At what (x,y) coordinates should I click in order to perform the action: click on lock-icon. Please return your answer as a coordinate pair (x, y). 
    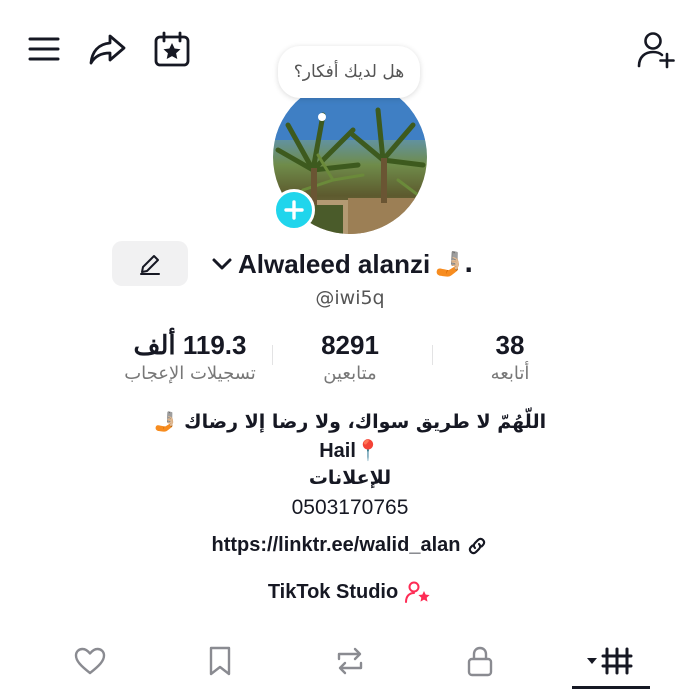
    Looking at the image, I should click on (480, 661).